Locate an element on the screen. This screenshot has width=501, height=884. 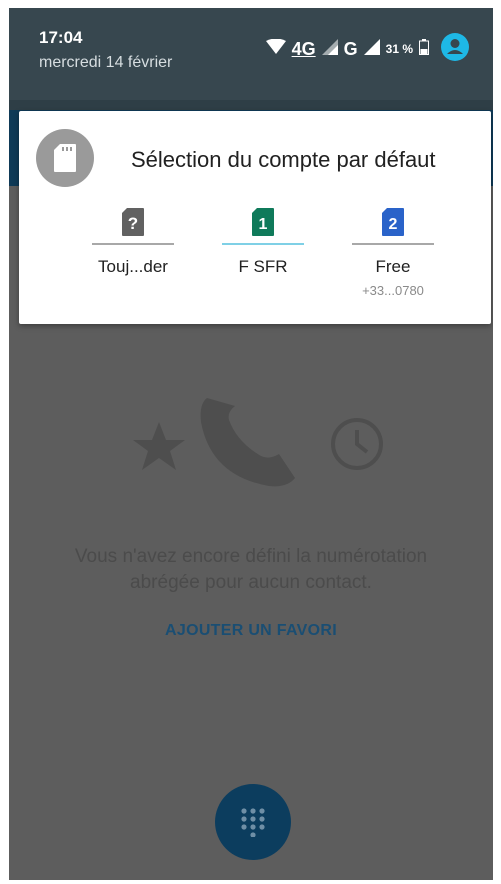
star-icon is located at coordinates (159, 446).